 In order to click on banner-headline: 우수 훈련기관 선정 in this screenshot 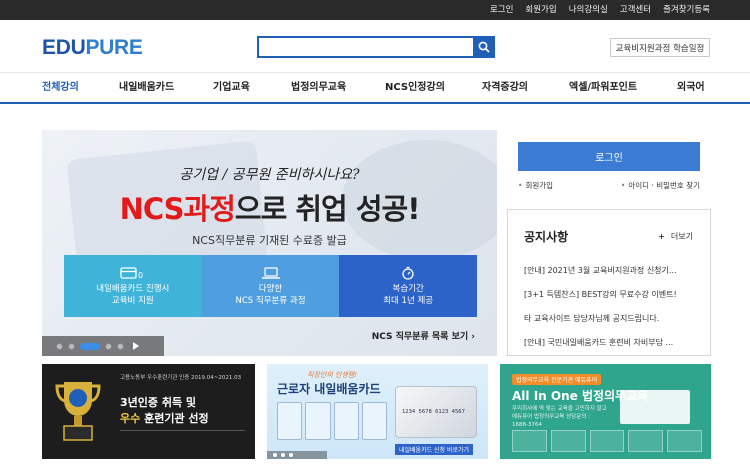, I will do `click(164, 418)`.